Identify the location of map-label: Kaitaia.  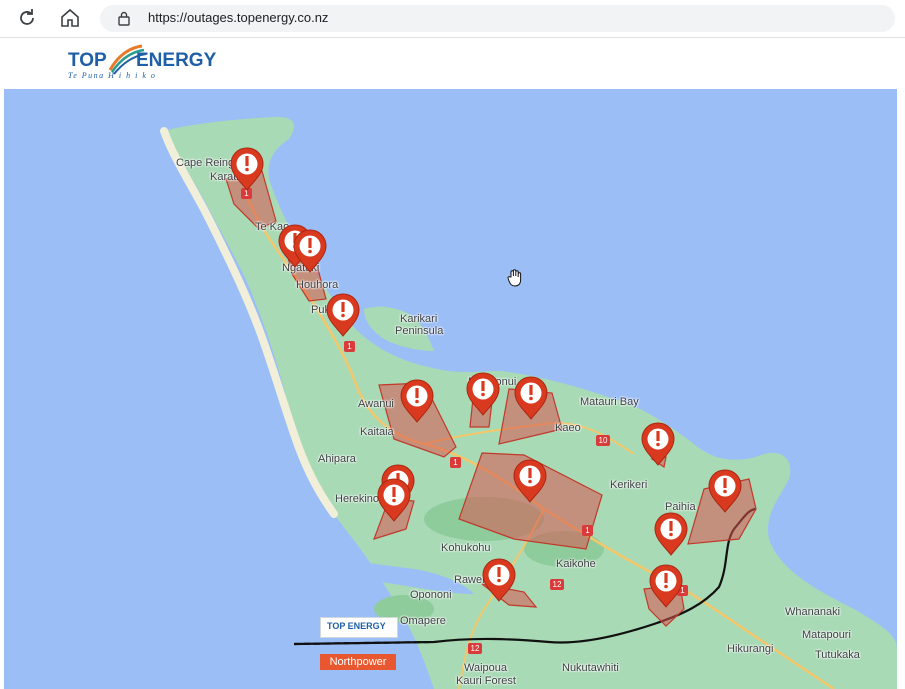
(377, 432).